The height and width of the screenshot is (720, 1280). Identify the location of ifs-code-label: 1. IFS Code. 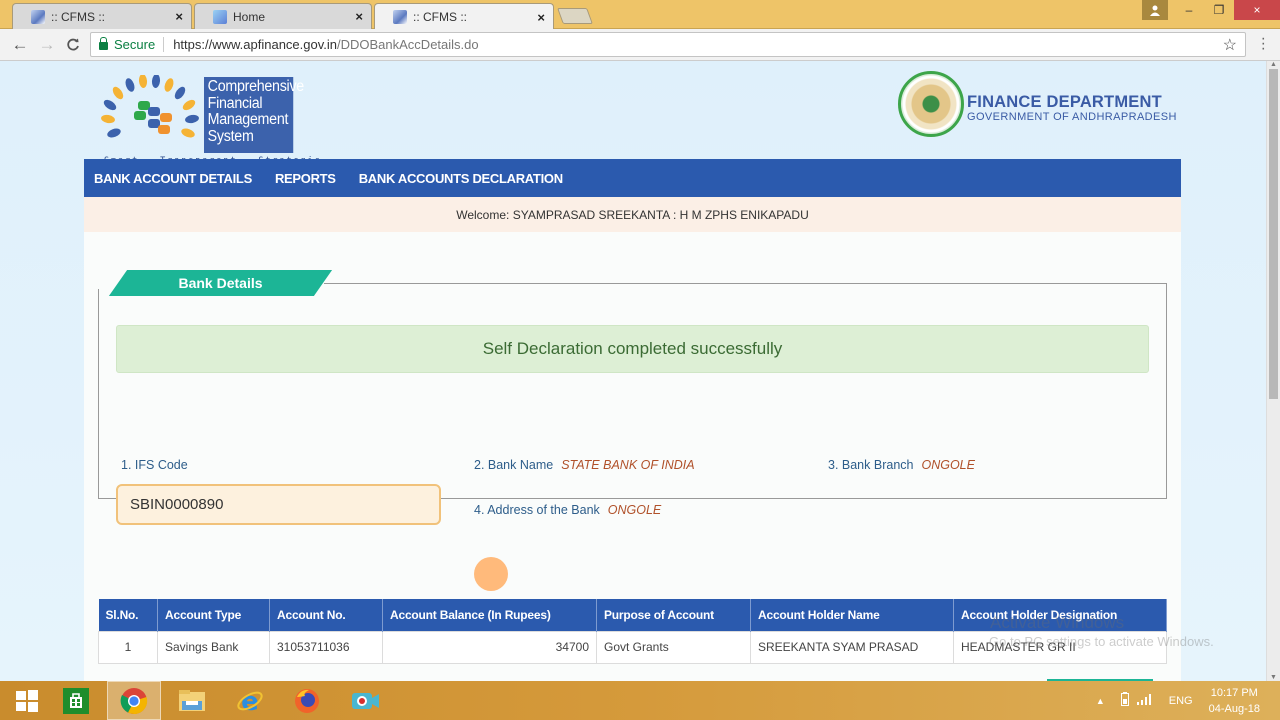
(154, 465).